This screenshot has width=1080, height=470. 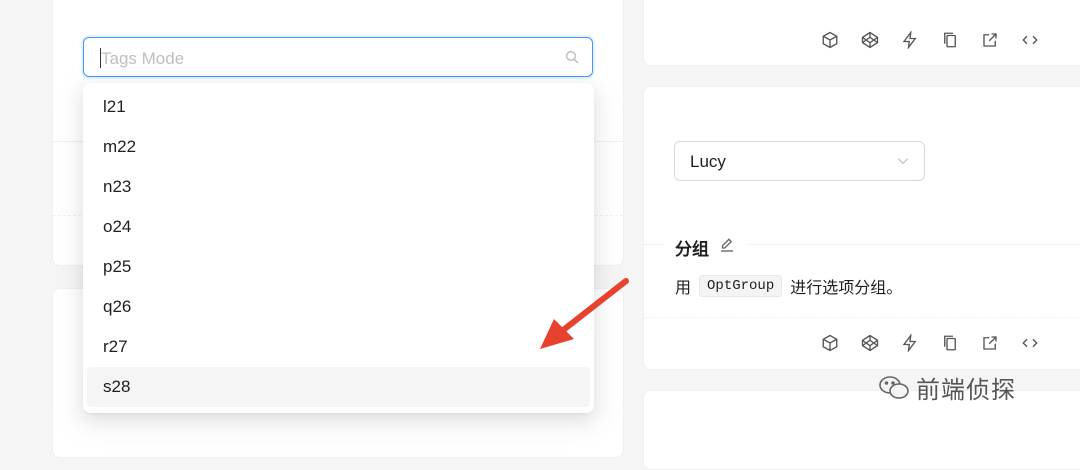 I want to click on desc-suffix: 进行选项分组。, so click(x=846, y=288).